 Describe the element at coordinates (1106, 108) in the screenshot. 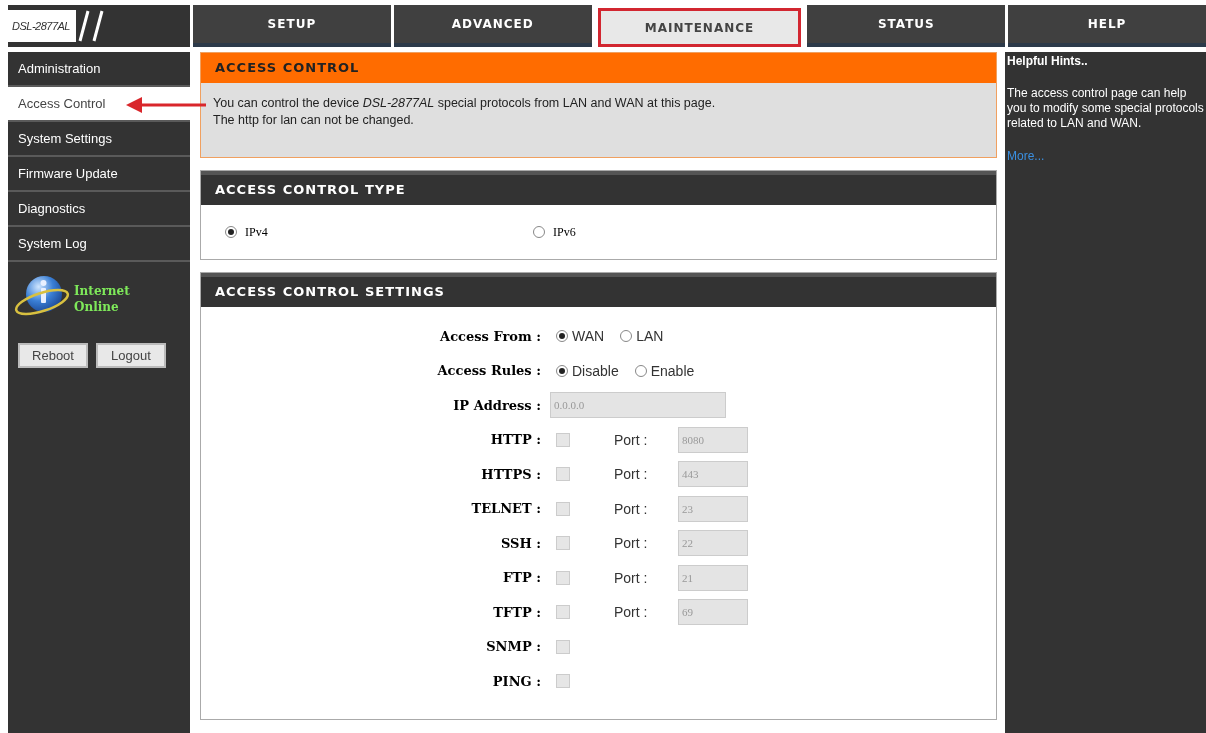

I see `hints-text: The access control page can help you to modify some special protocols related to LAN and WAN.` at that location.